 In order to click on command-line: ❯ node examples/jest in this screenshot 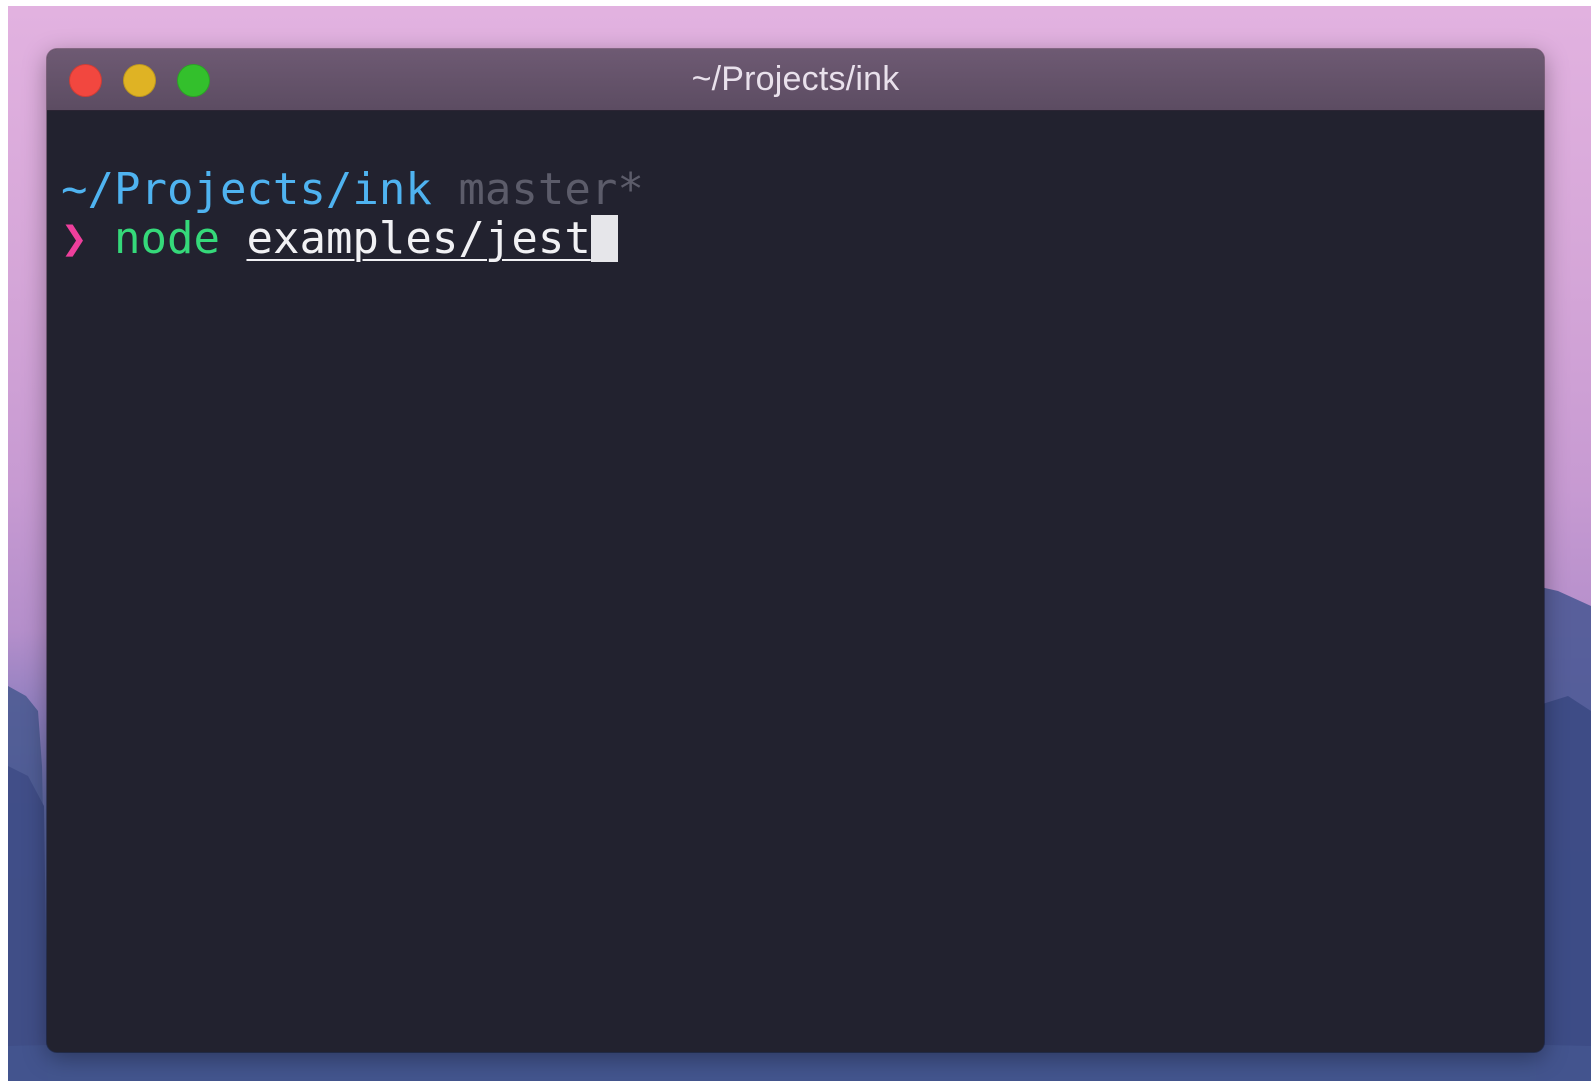, I will do `click(339, 239)`.